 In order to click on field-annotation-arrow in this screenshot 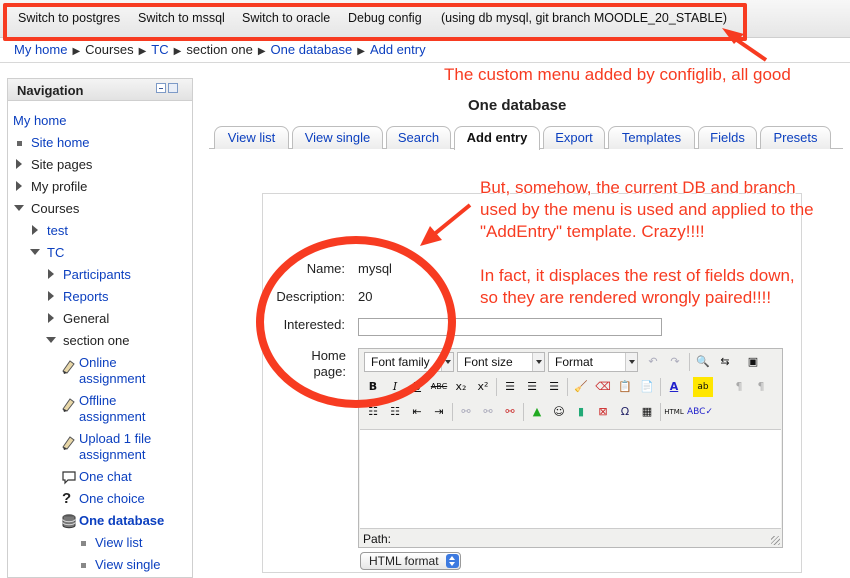, I will do `click(451, 220)`.